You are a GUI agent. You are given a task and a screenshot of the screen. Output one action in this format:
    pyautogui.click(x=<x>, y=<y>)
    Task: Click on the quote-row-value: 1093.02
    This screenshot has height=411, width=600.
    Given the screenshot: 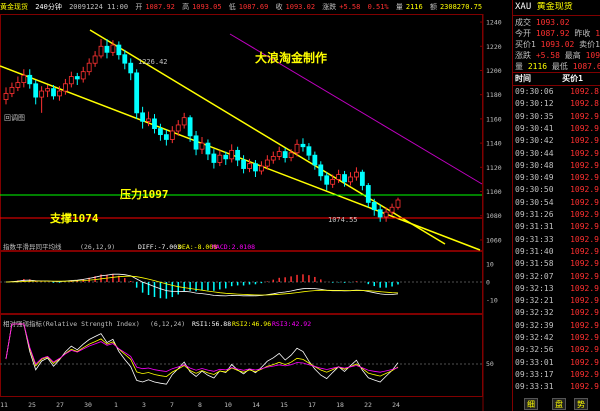 What is the action you would take?
    pyautogui.click(x=557, y=44)
    